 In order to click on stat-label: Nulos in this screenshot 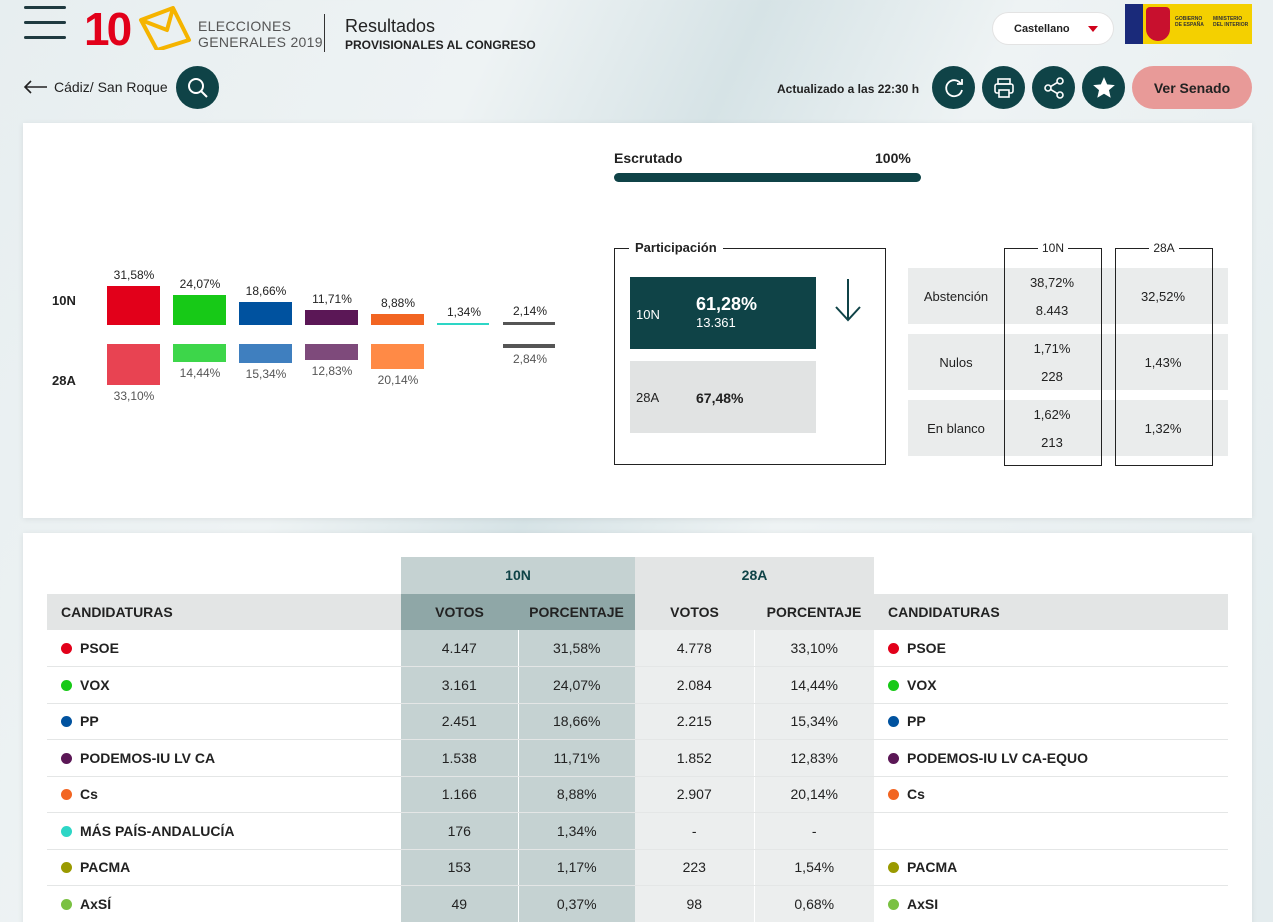, I will do `click(956, 362)`.